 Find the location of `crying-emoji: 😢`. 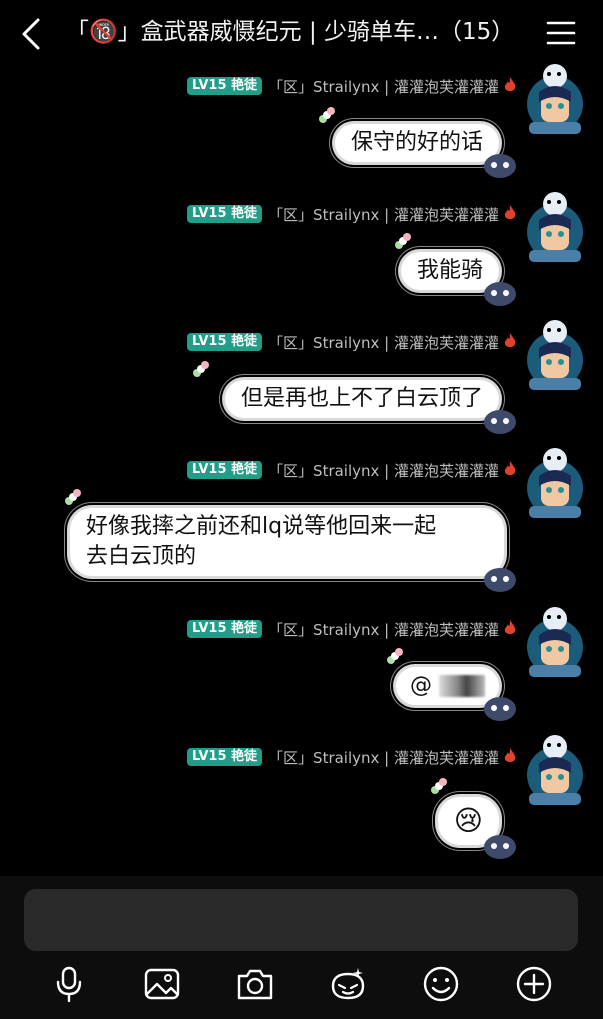

crying-emoji: 😢 is located at coordinates (468, 820).